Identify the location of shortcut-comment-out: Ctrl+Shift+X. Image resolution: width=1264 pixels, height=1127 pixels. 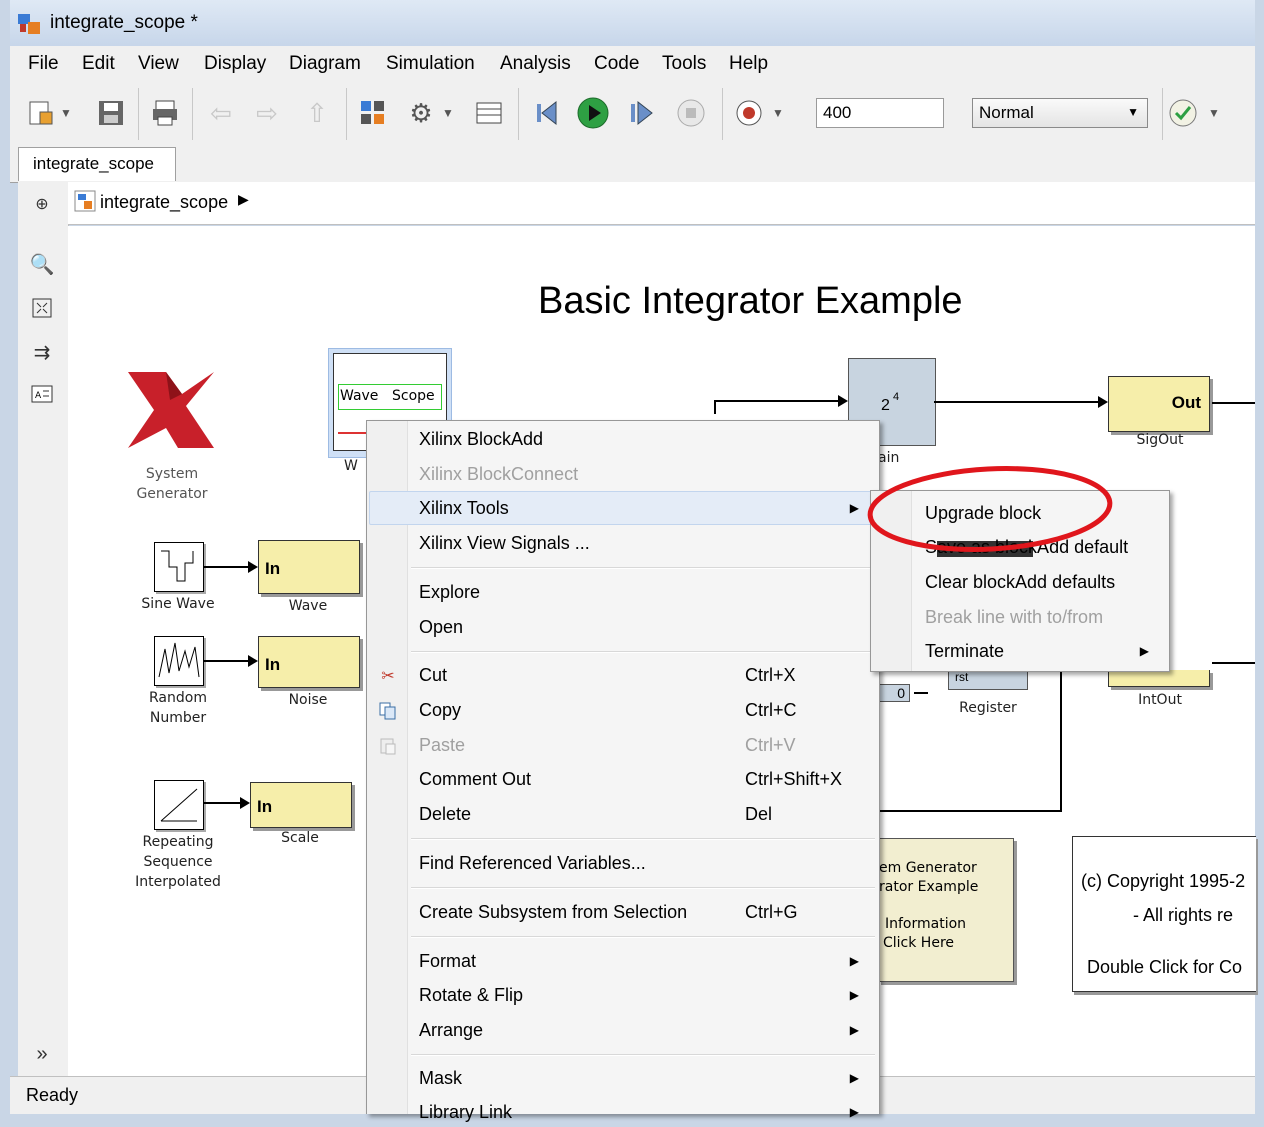
(794, 779).